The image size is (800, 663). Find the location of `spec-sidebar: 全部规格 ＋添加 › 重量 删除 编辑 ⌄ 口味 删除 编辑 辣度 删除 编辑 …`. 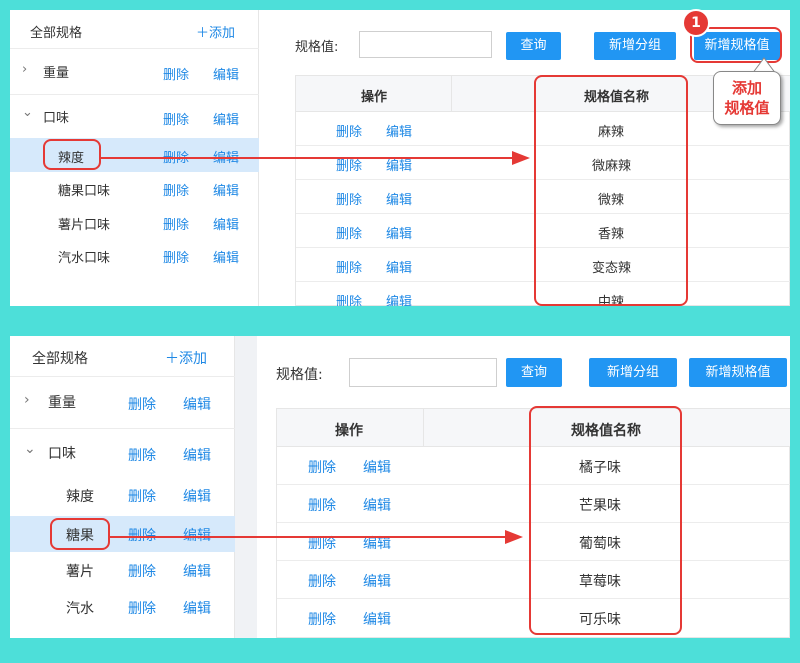

spec-sidebar: 全部规格 ＋添加 › 重量 删除 编辑 ⌄ 口味 删除 编辑 辣度 删除 编辑 … is located at coordinates (122, 487).